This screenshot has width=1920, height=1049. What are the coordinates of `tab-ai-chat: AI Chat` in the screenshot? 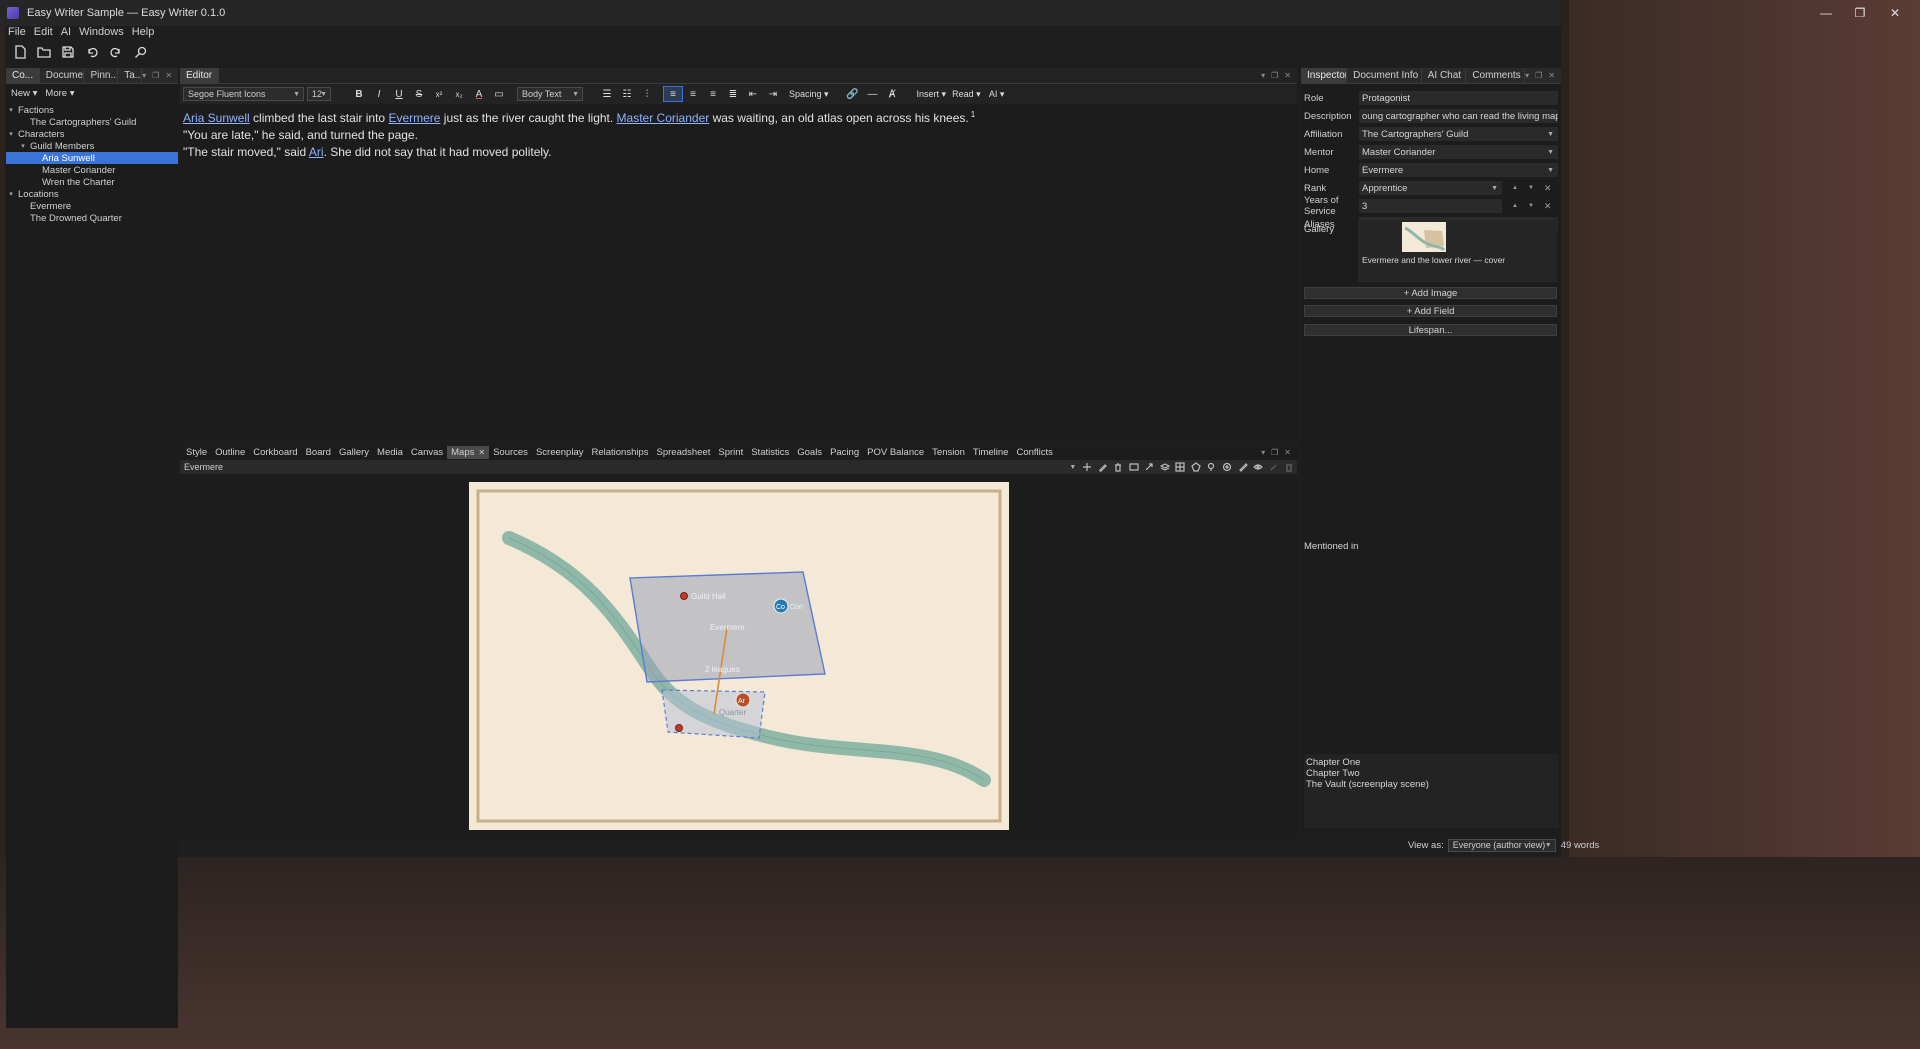 It's located at (1444, 75).